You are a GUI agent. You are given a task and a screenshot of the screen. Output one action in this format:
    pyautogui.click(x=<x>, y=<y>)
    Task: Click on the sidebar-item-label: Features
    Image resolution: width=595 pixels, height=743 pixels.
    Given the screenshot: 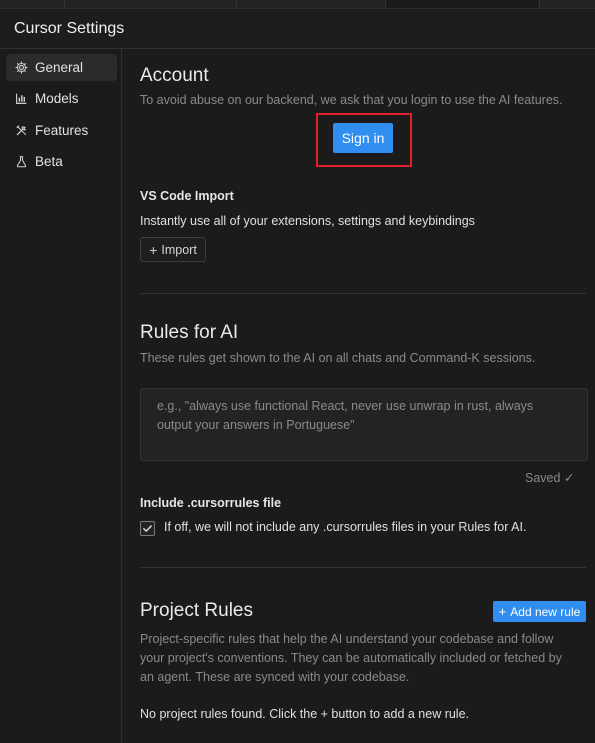 What is the action you would take?
    pyautogui.click(x=62, y=130)
    